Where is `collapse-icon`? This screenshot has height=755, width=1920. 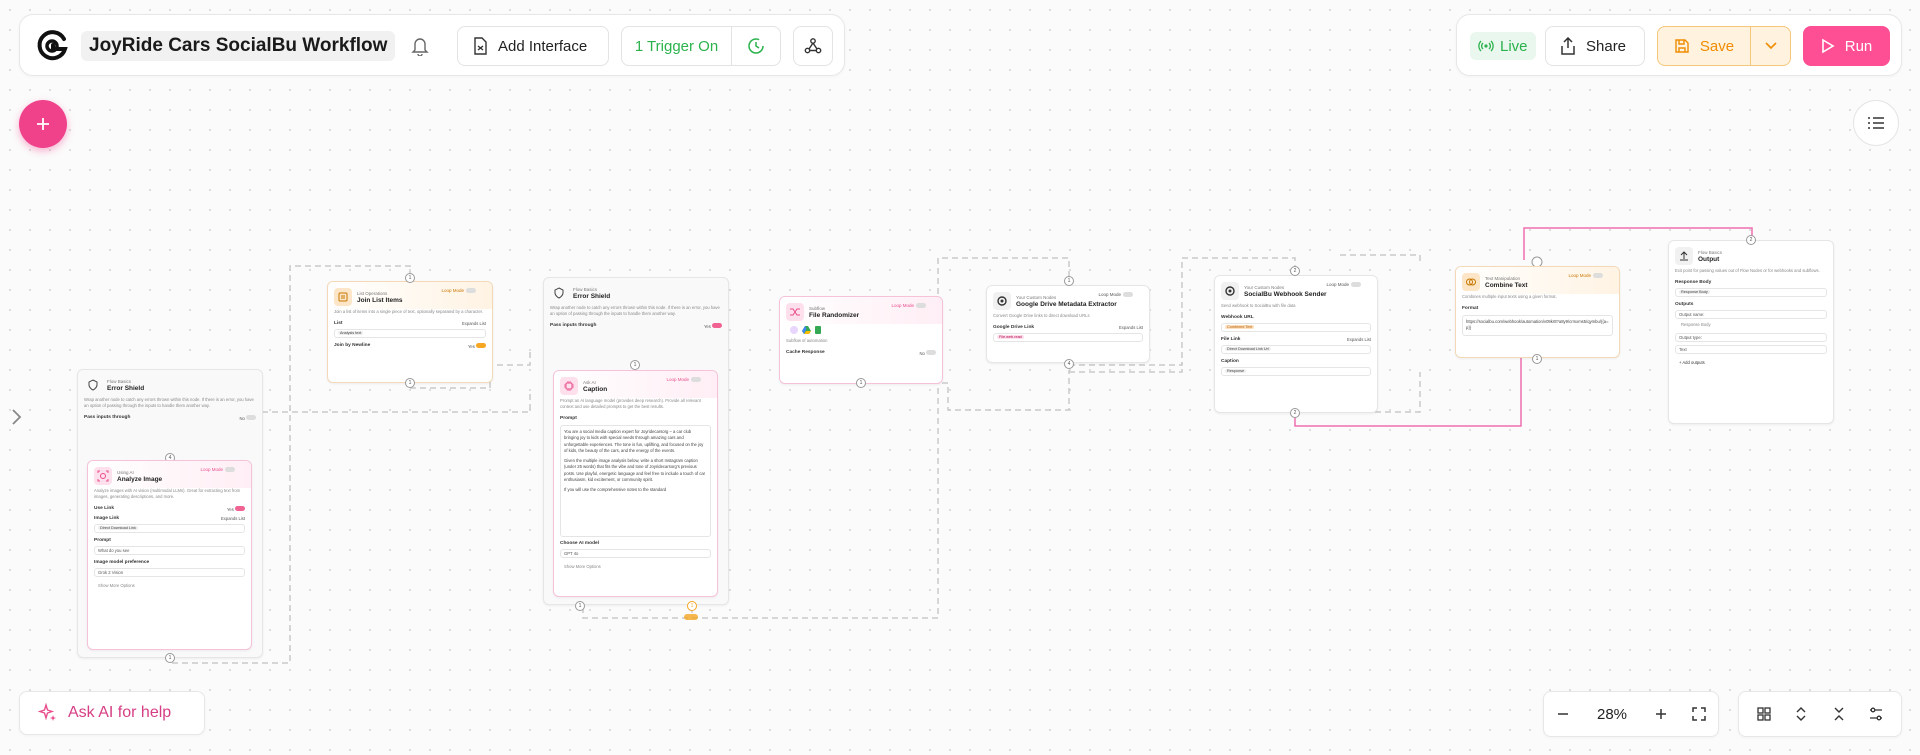
collapse-icon is located at coordinates (1839, 714).